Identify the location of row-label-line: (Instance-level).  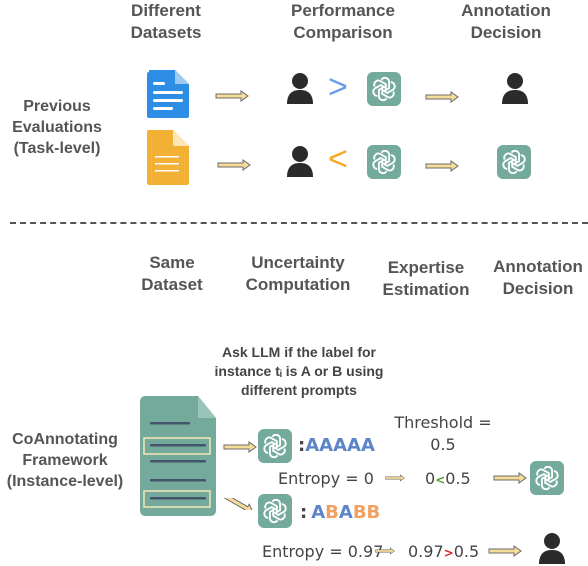
(65, 481).